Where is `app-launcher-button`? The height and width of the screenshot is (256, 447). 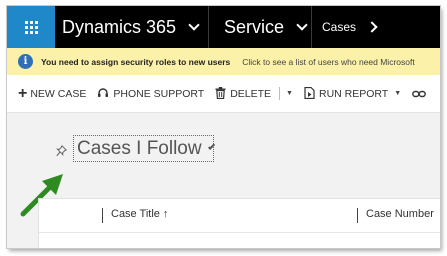
app-launcher-button is located at coordinates (31, 27).